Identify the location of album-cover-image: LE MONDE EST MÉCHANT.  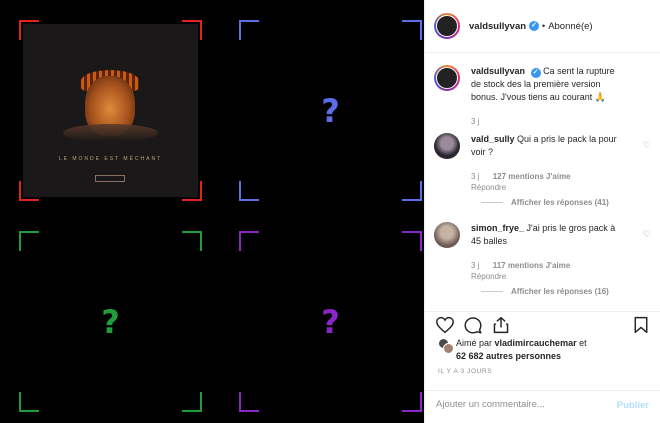
(110, 110).